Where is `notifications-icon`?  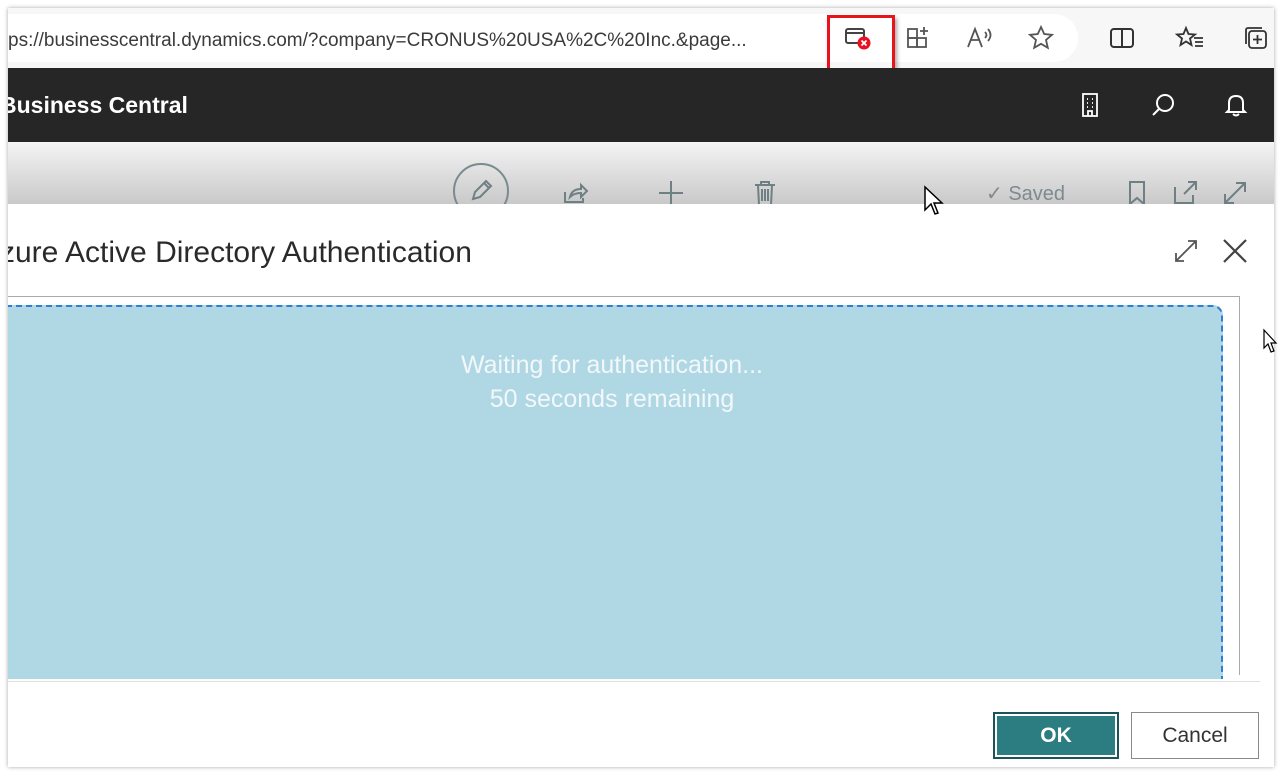 notifications-icon is located at coordinates (1236, 105).